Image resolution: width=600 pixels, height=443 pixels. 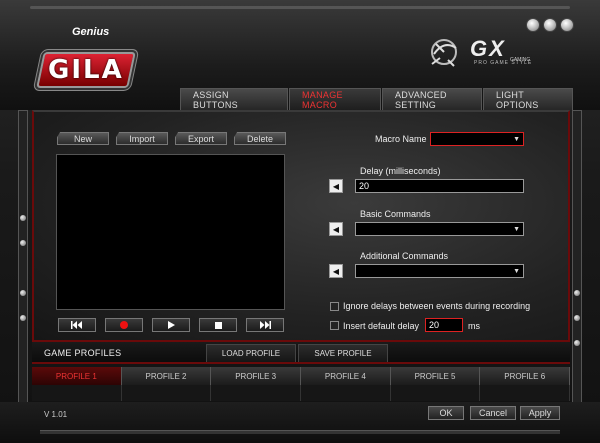 I want to click on export-macro-button: Export, so click(x=201, y=138).